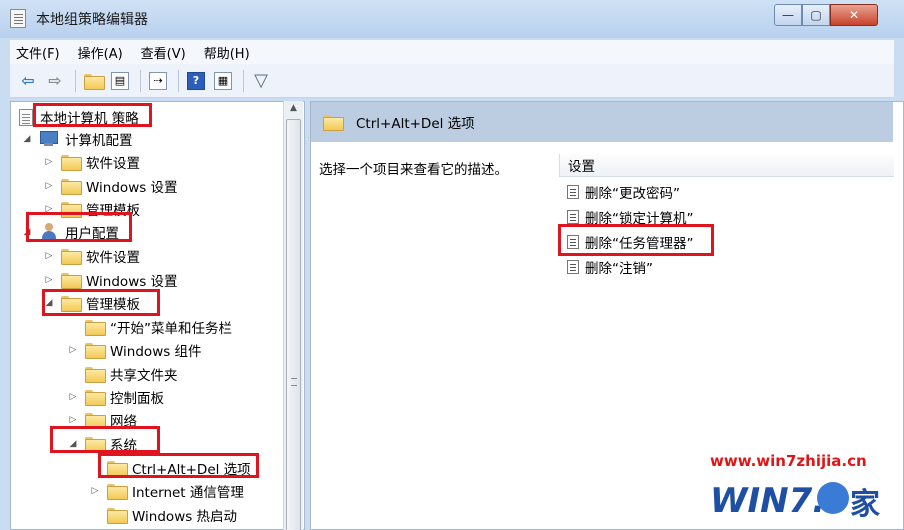 Image resolution: width=904 pixels, height=530 pixels. I want to click on tree-item-control-panel: ▷ 控制面板, so click(115, 397).